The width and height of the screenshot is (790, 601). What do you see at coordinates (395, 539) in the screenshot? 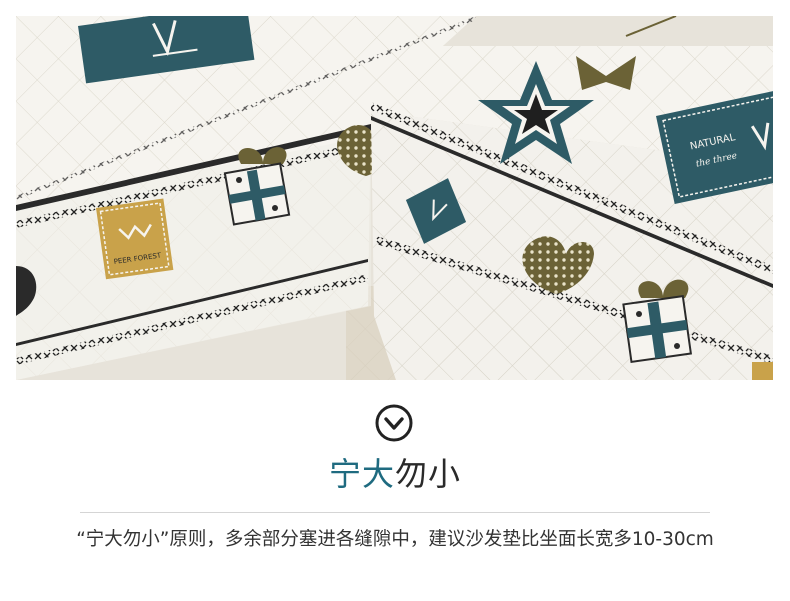
I see `description-text: “宁大勿小”原则，多余部分塞进各缝隙中，建议沙发垫比坐面长宽多10-30cm` at bounding box center [395, 539].